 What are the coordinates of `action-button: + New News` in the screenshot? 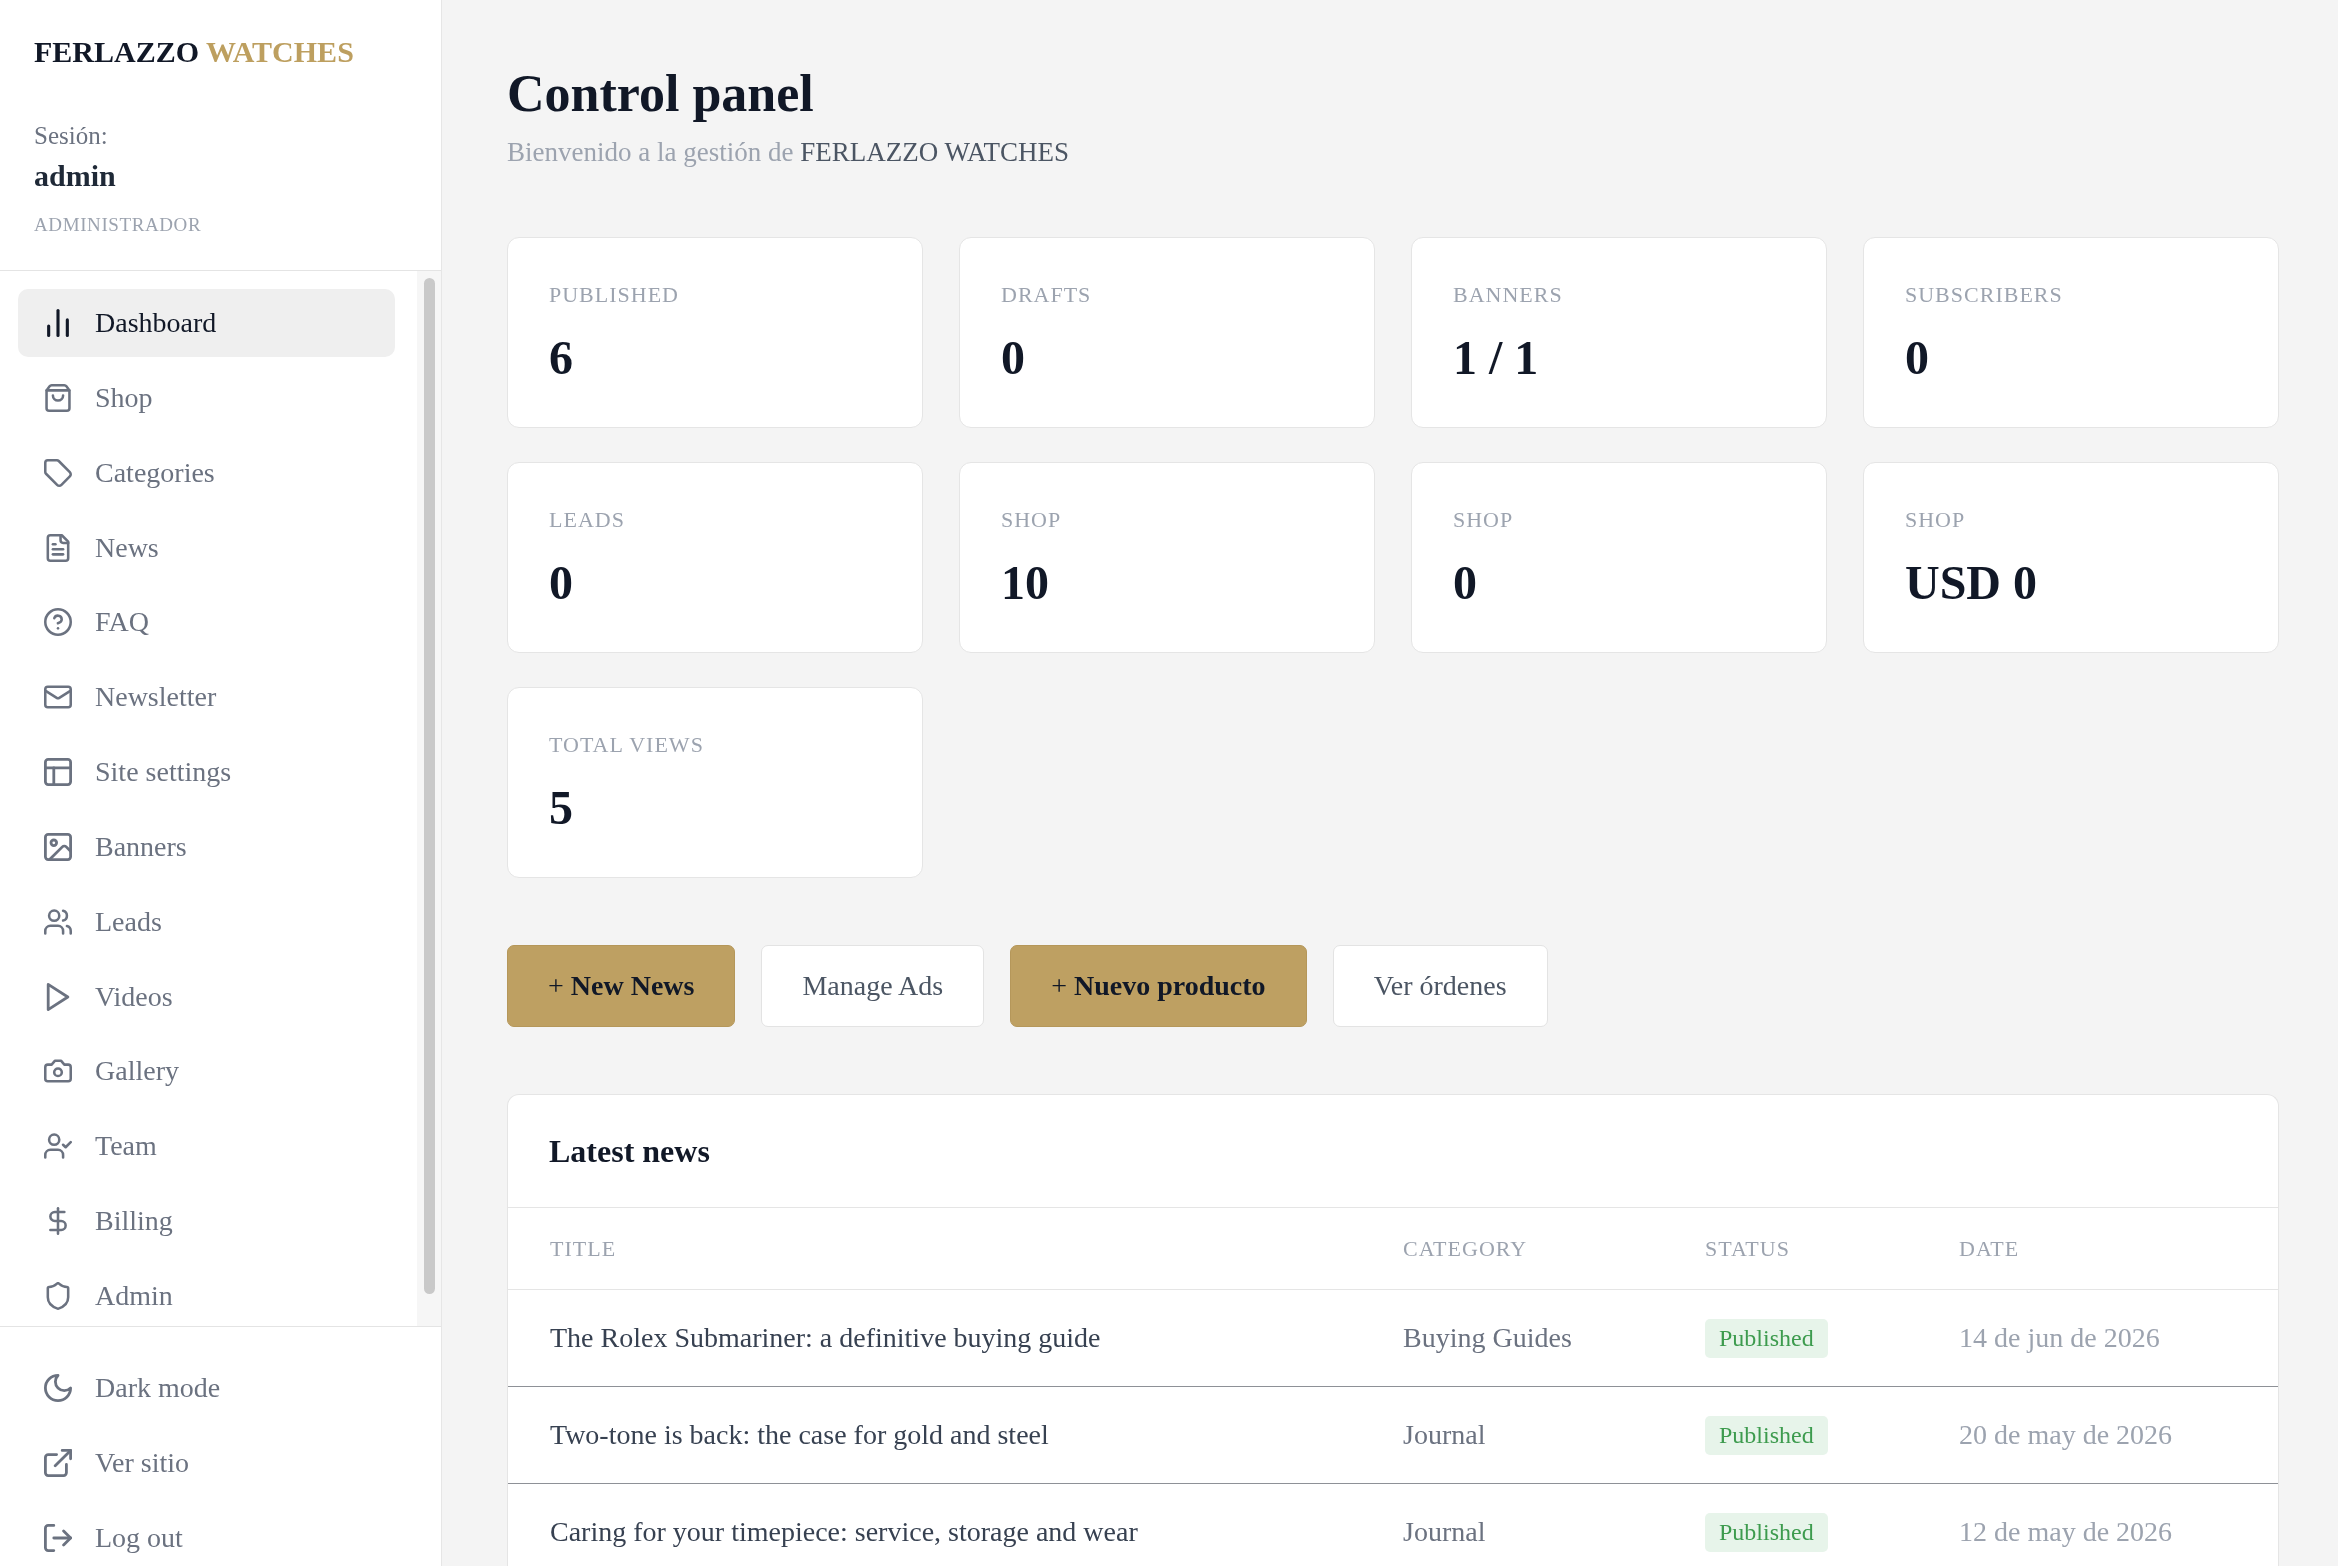 It's located at (621, 986).